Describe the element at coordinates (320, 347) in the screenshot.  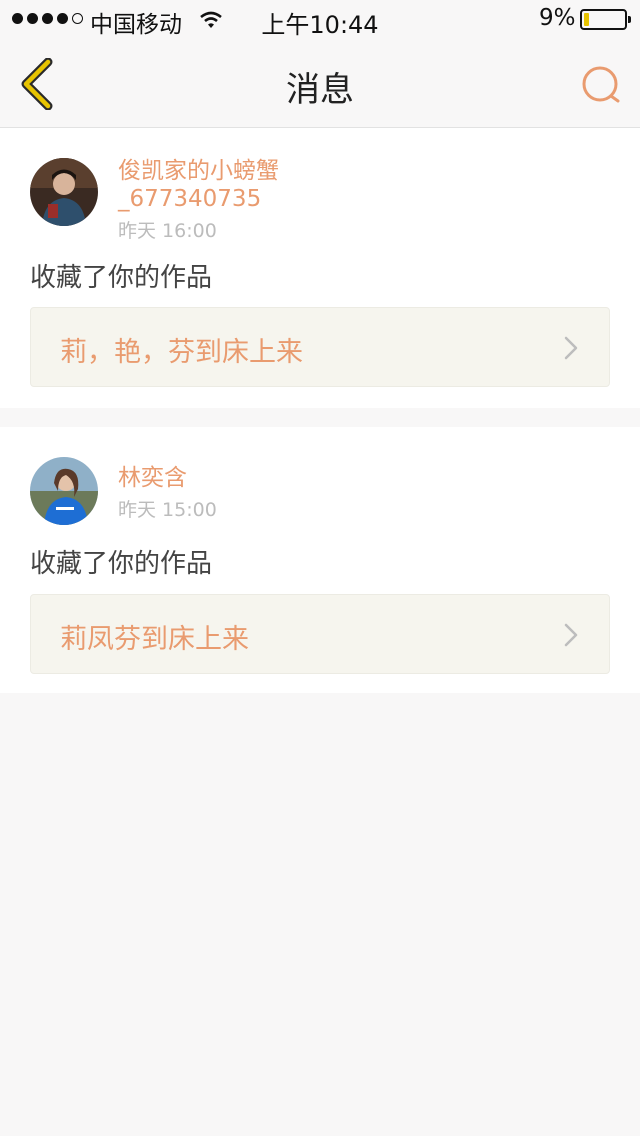
I see `work-link: 莉，艳，芬到床上来` at that location.